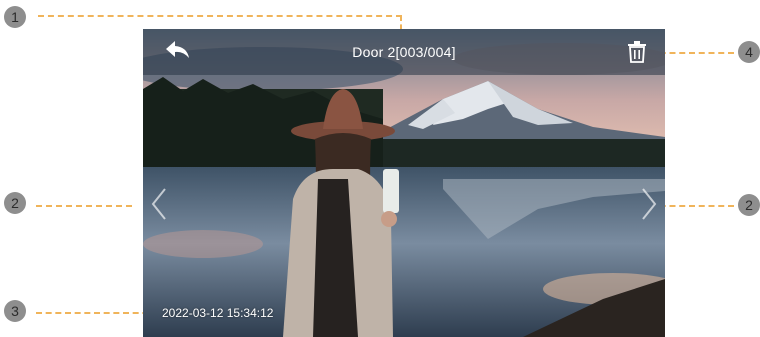 The width and height of the screenshot is (760, 337). What do you see at coordinates (218, 313) in the screenshot?
I see `capture-timestamp: 2022-03-12 15:34:12` at bounding box center [218, 313].